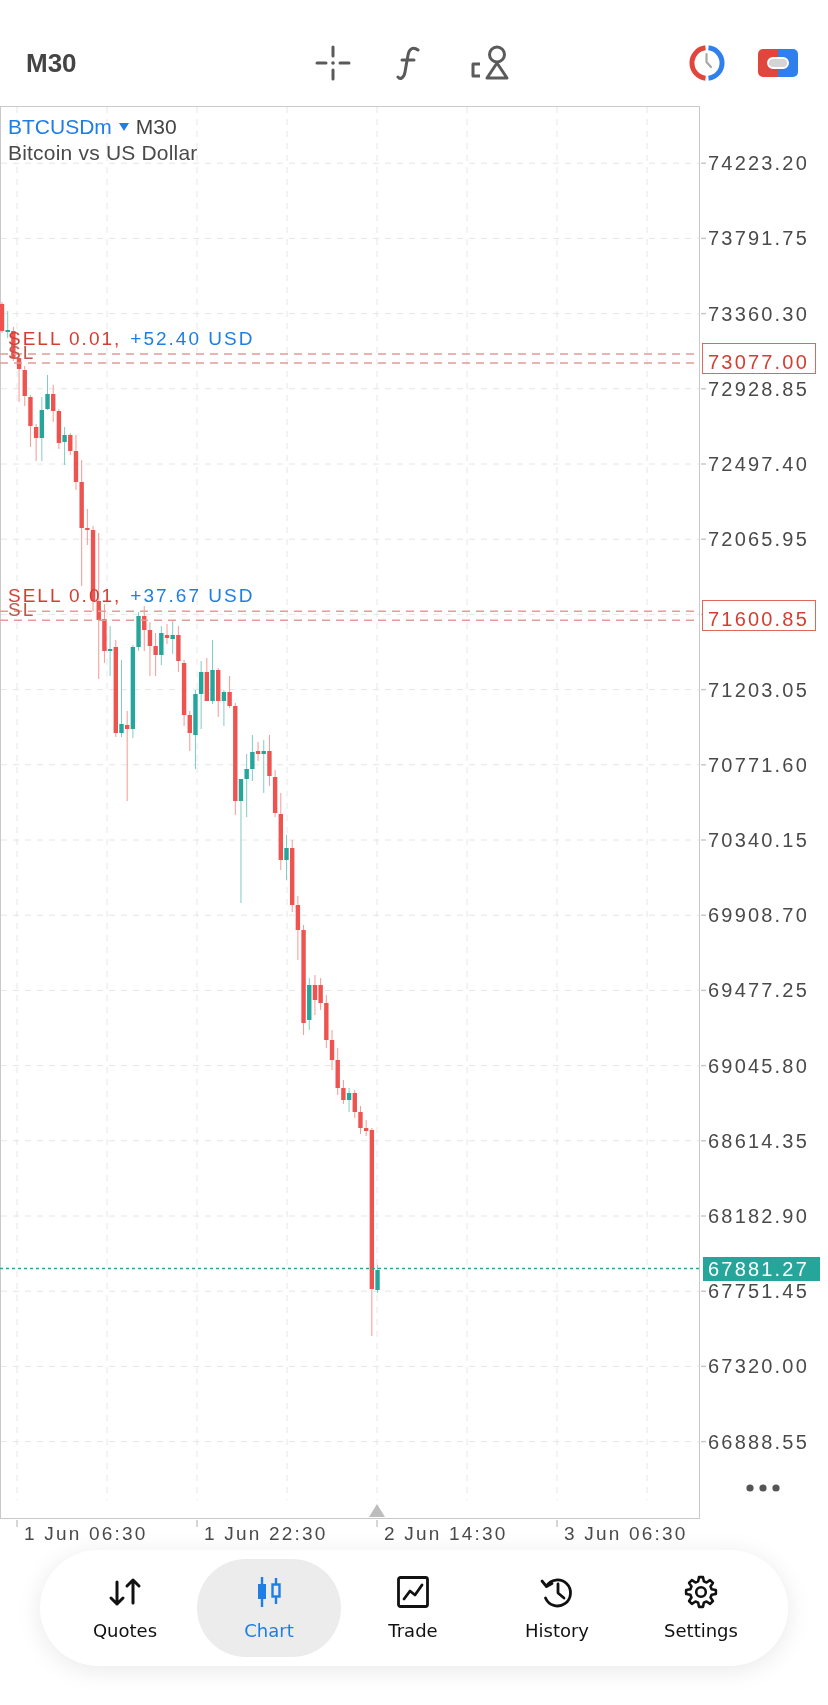 Image resolution: width=828 pixels, height=1705 pixels. Describe the element at coordinates (377, 1510) in the screenshot. I see `triangle-marker-icon` at that location.